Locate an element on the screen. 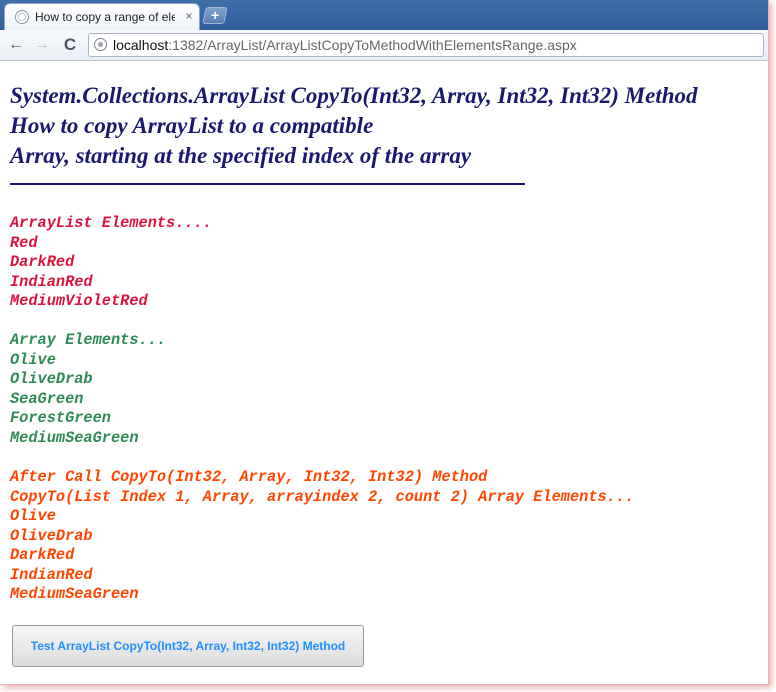  page-info-icon is located at coordinates (100, 44).